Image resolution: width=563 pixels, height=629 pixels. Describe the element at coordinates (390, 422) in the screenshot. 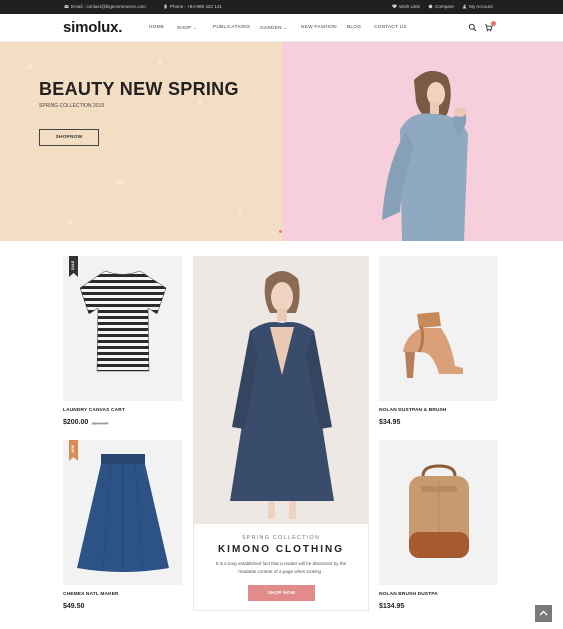

I see `product-price: $34.95` at that location.